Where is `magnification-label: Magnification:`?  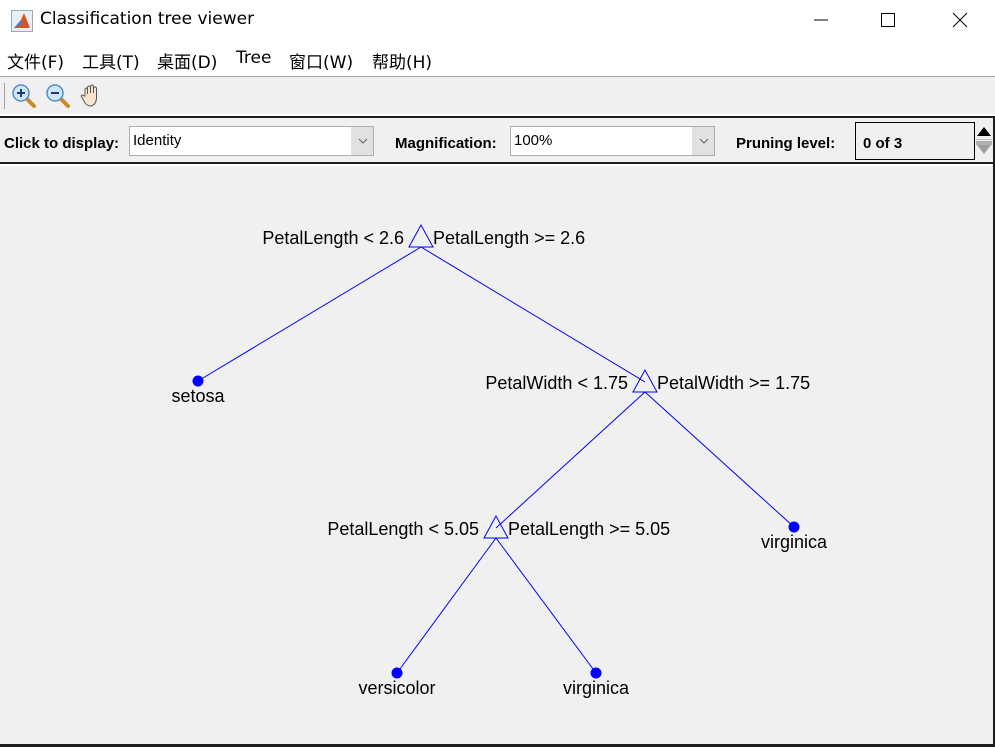 magnification-label: Magnification: is located at coordinates (446, 143).